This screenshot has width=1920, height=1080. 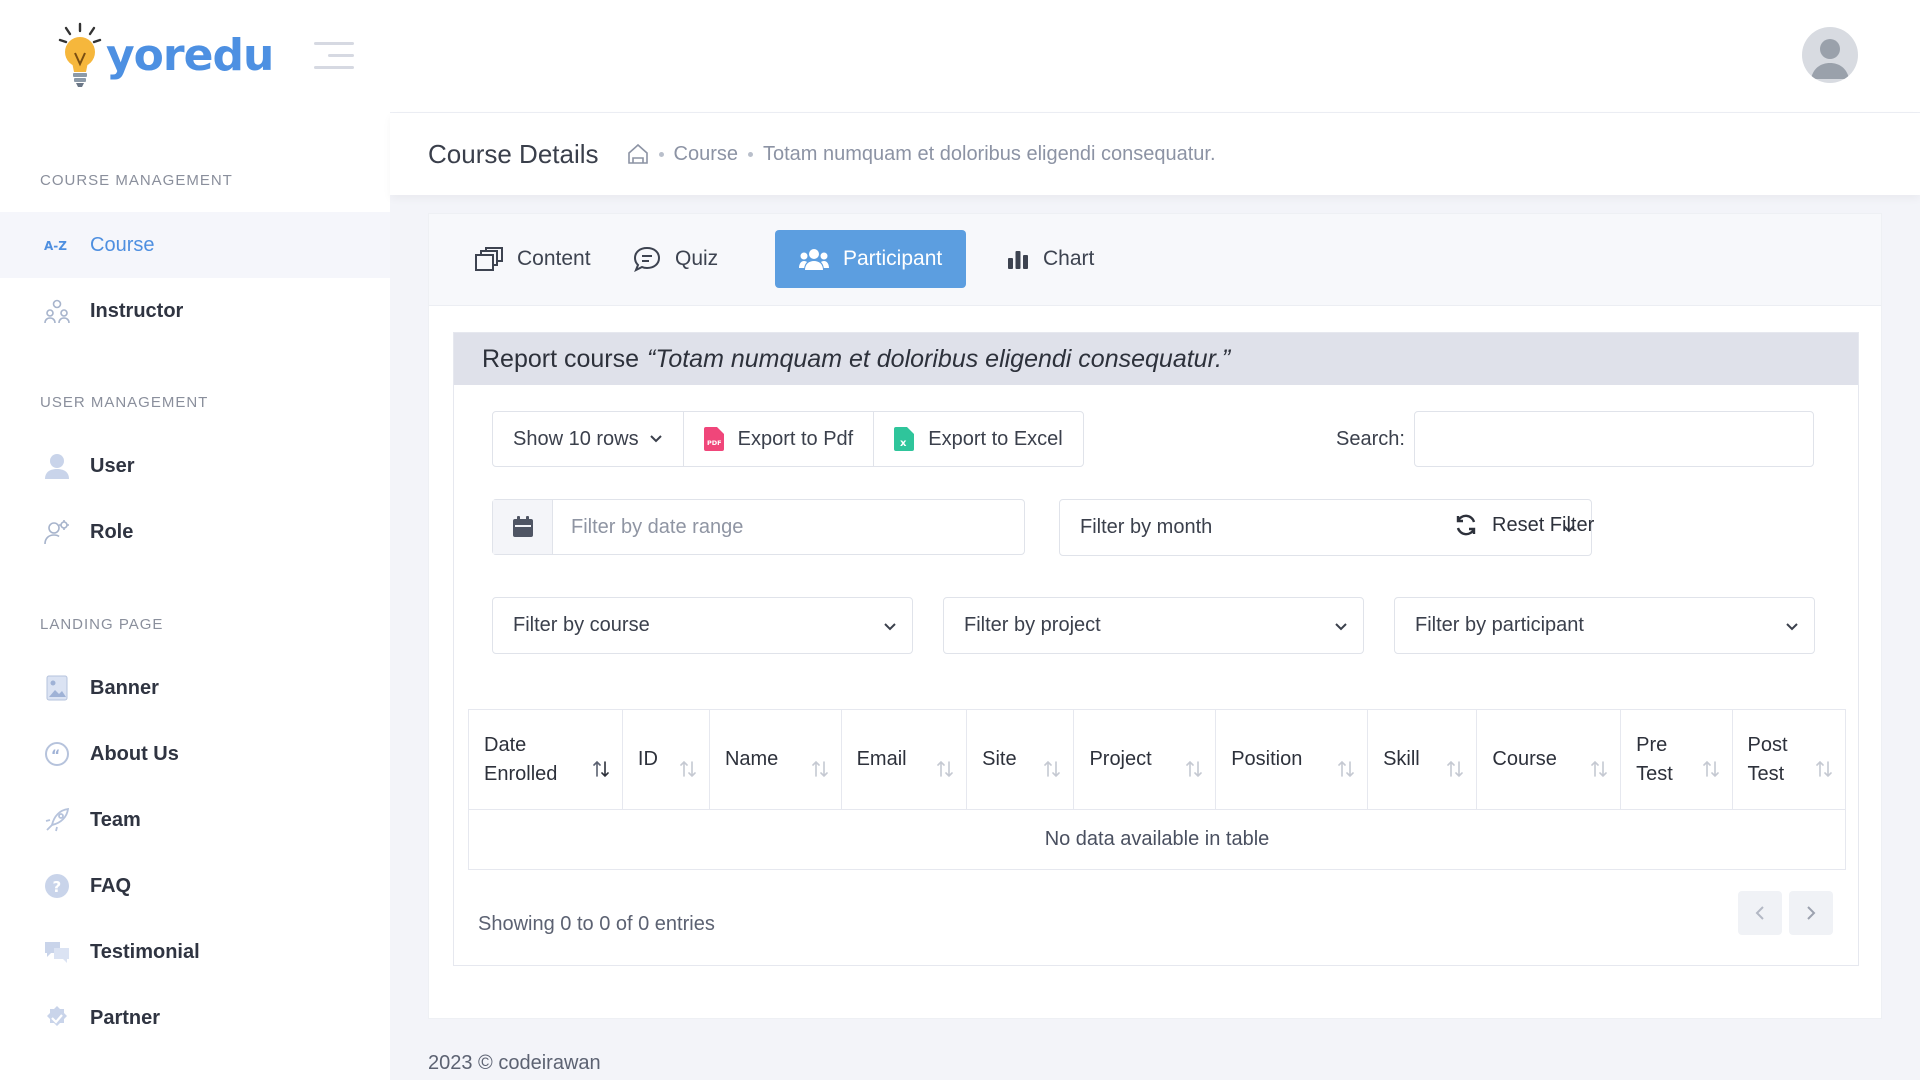 What do you see at coordinates (112, 465) in the screenshot?
I see `sidebar-item-label: User` at bounding box center [112, 465].